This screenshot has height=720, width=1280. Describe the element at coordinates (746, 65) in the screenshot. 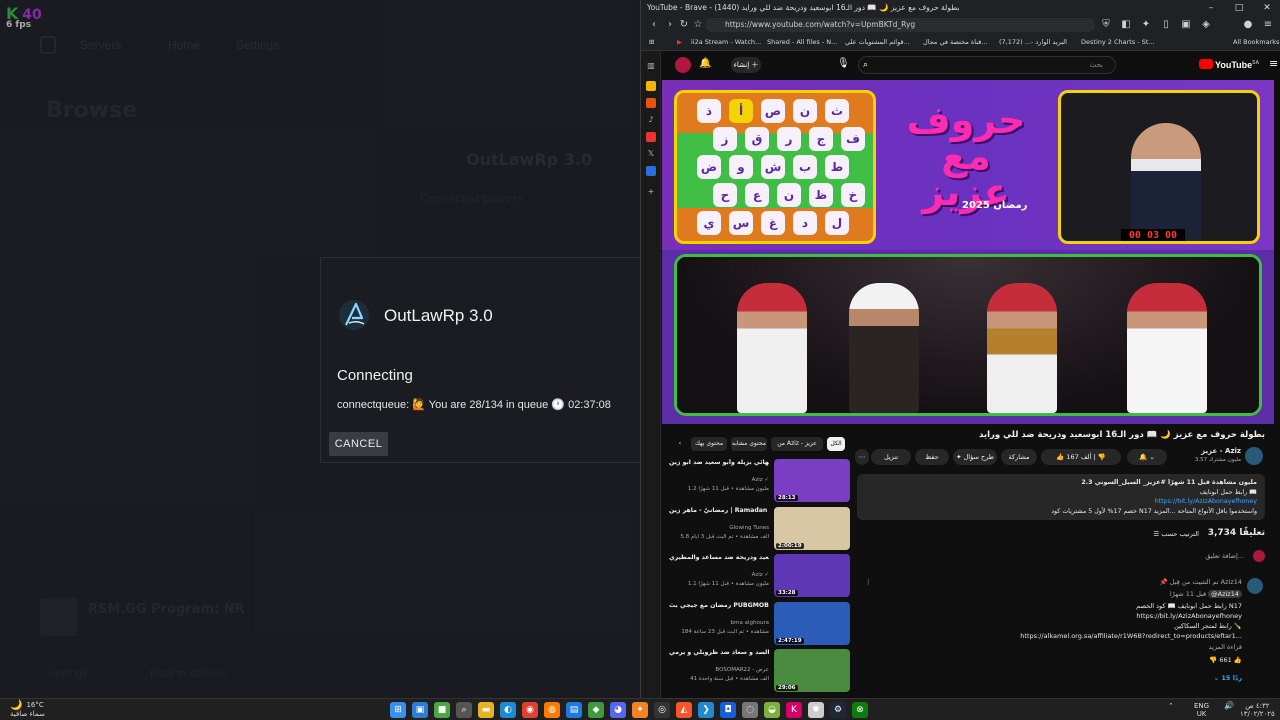

I see `create-button: إنشاء ＋` at that location.